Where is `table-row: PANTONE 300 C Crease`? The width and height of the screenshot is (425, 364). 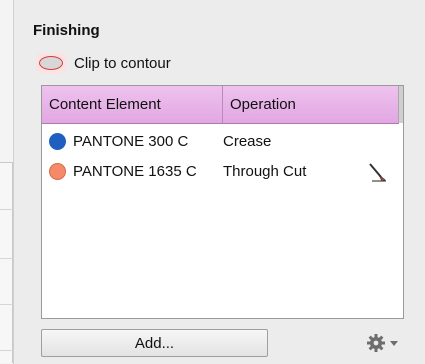 table-row: PANTONE 300 C Crease is located at coordinates (220, 142).